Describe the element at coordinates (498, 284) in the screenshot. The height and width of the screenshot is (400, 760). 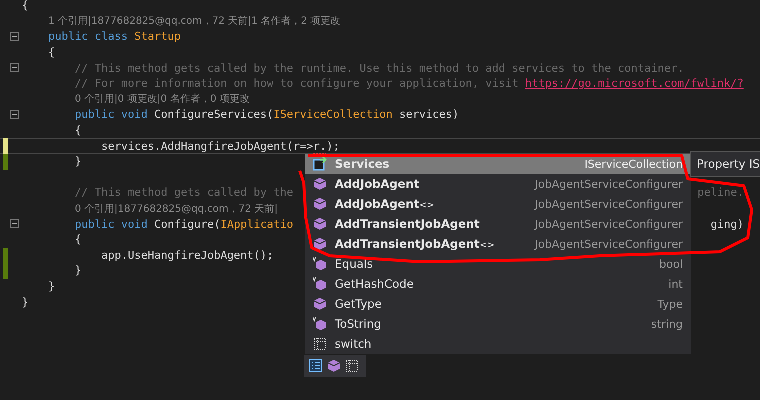
I see `completion-item: GetHashCode int` at that location.